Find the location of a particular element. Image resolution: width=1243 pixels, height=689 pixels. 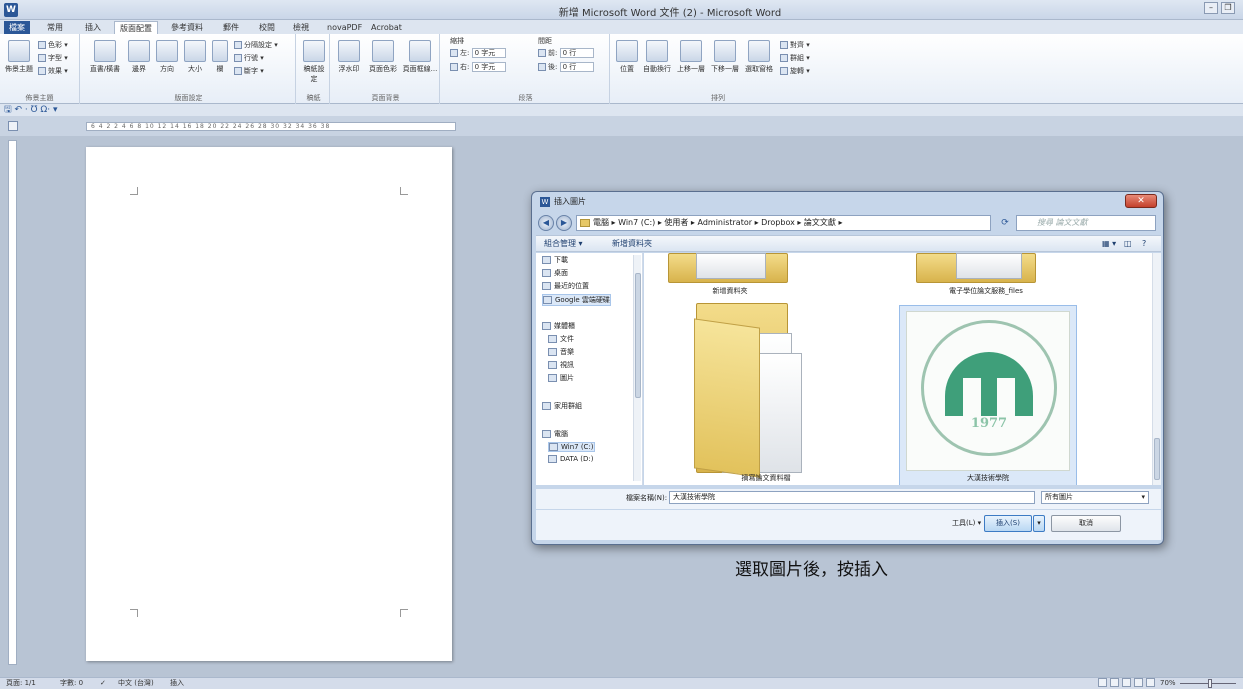

quick-access-toolbar: 🖫 ↶ · Ʊ Ω· ▾ is located at coordinates (621, 110).